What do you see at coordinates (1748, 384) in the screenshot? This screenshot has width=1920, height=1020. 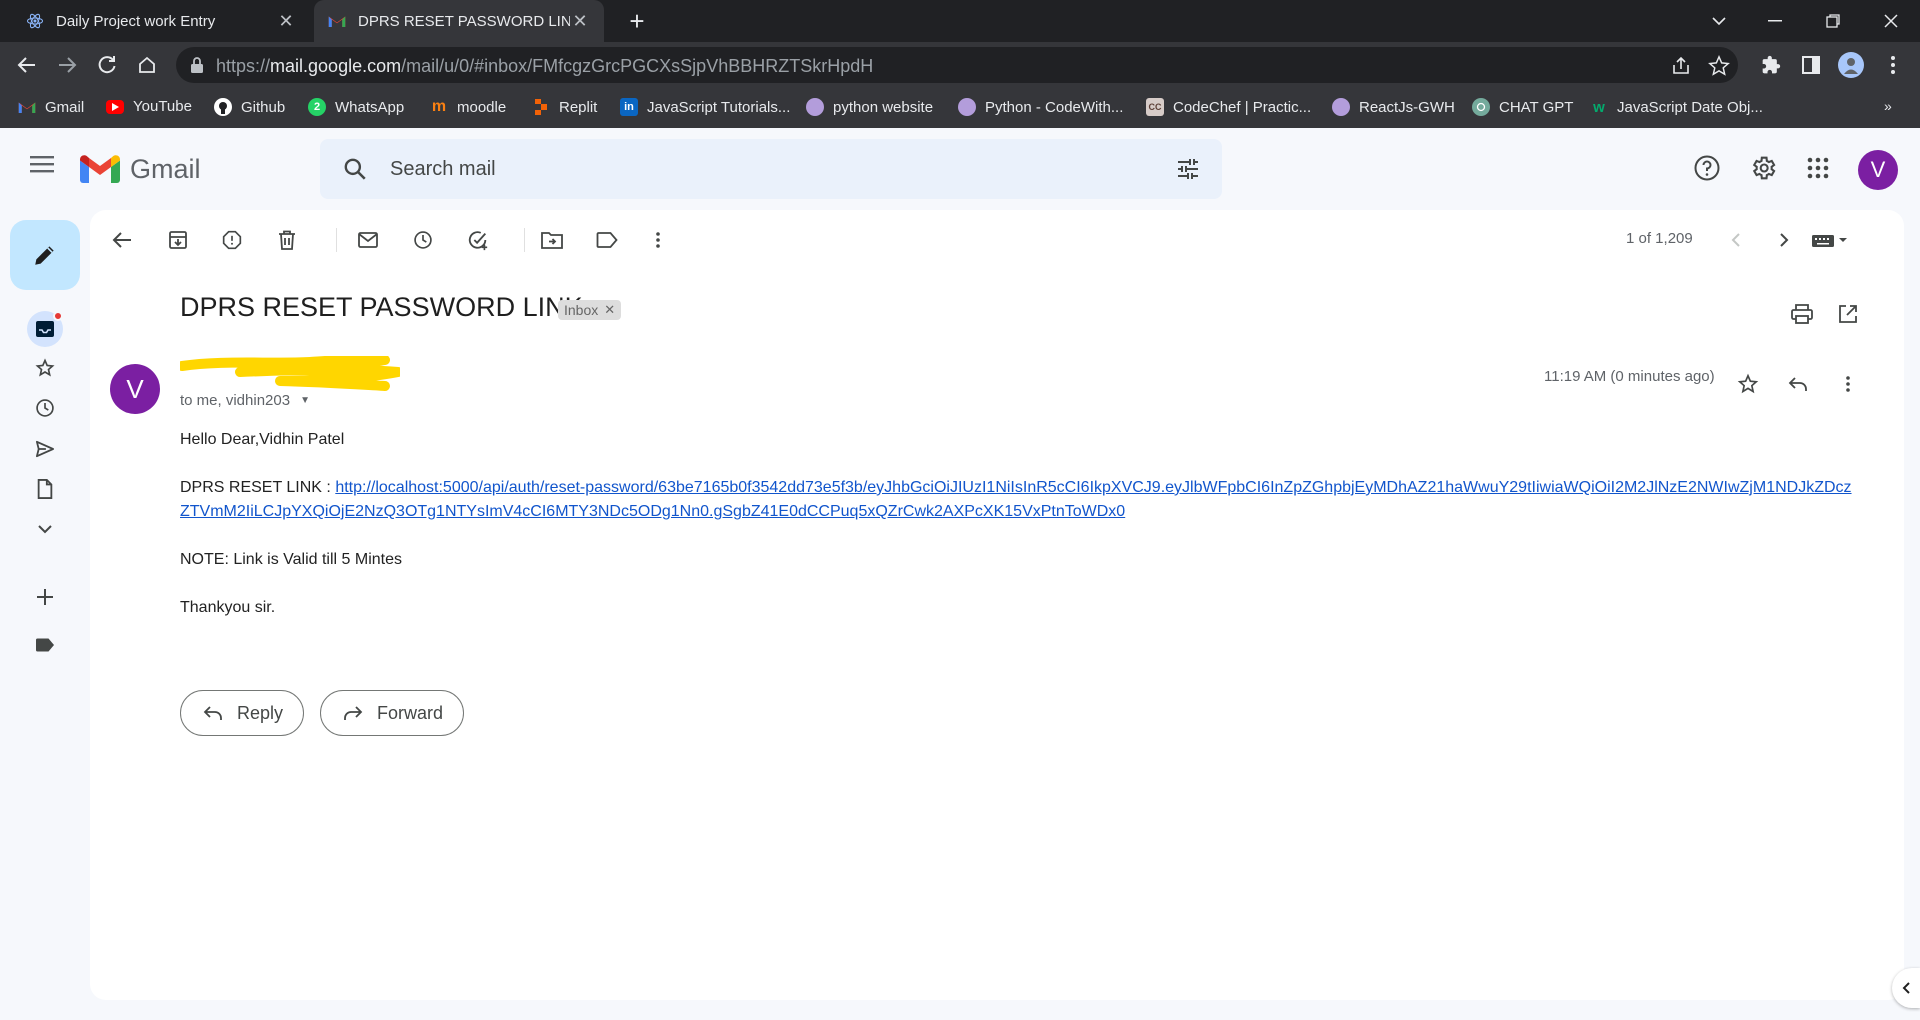 I see `star-message-icon` at bounding box center [1748, 384].